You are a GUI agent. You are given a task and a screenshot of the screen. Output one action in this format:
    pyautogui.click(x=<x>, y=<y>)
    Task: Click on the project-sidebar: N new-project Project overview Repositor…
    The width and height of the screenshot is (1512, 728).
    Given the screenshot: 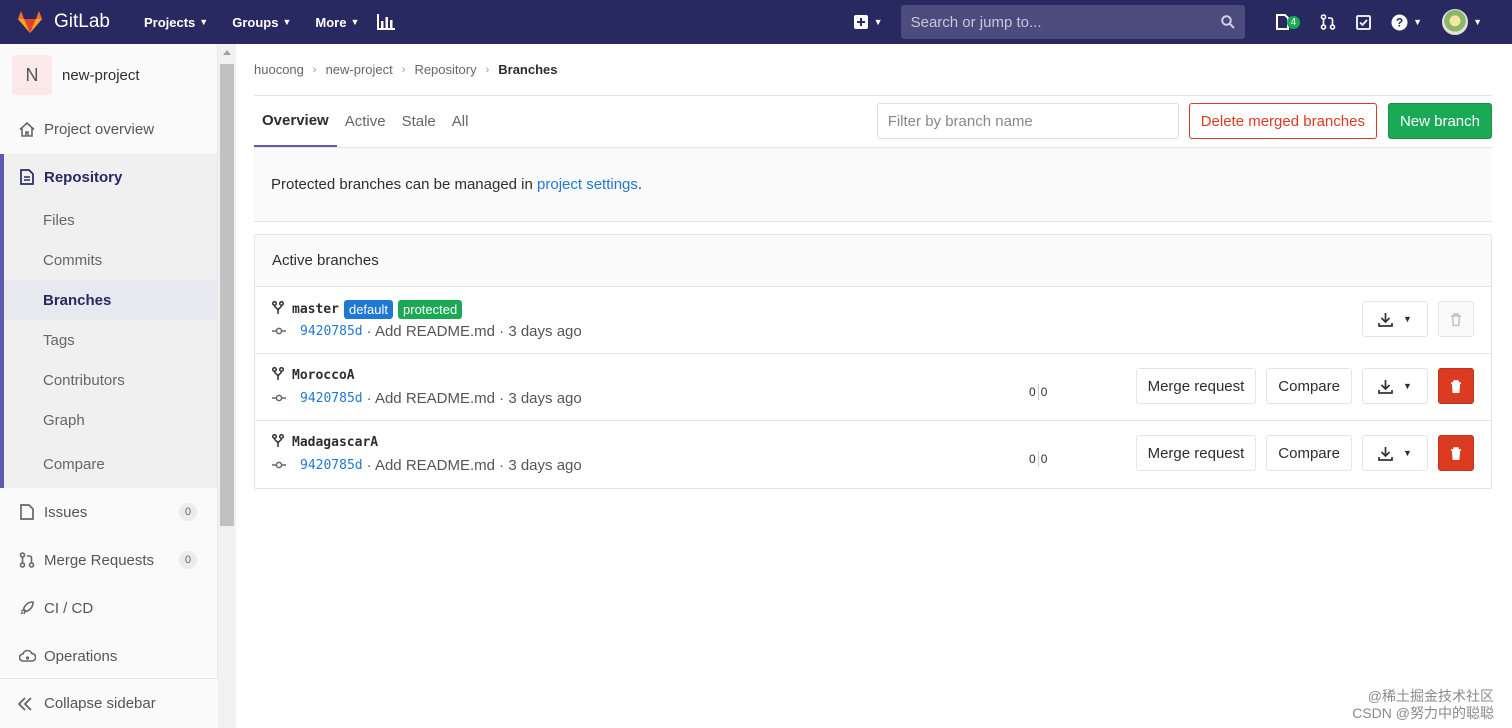 What is the action you would take?
    pyautogui.click(x=109, y=386)
    